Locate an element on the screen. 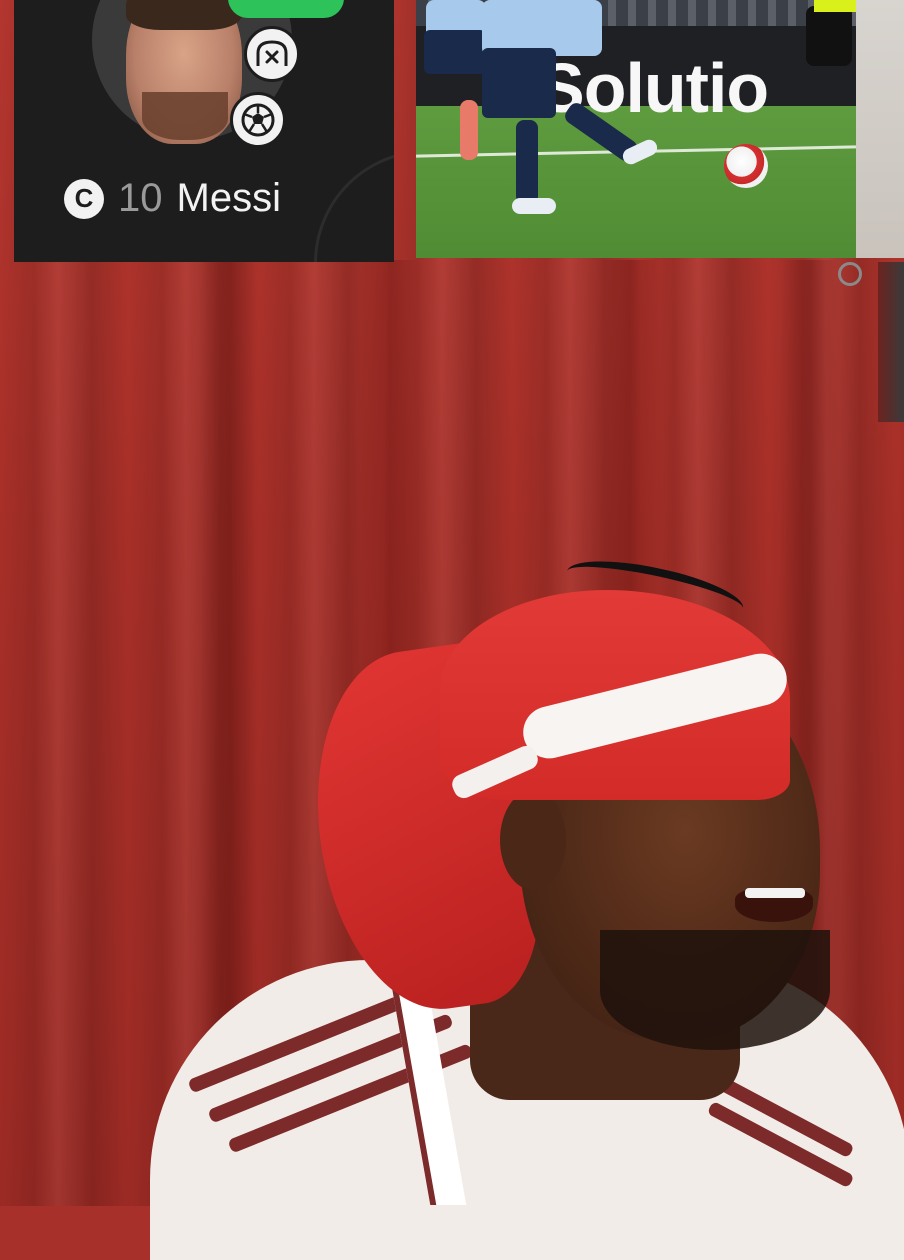  goal-ball-icon is located at coordinates (258, 120).